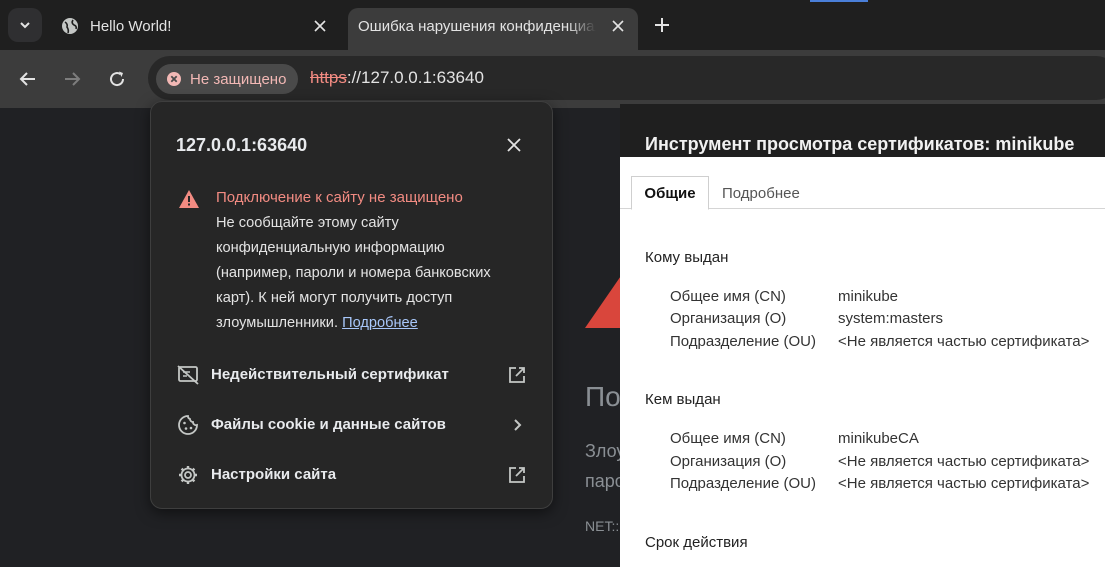 The height and width of the screenshot is (567, 1105). I want to click on new-tab-button, so click(662, 25).